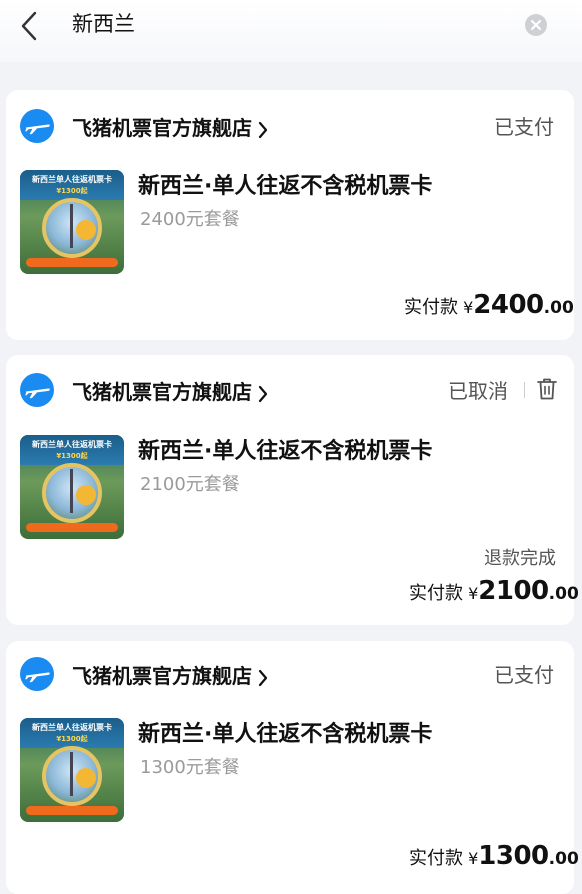 This screenshot has width=582, height=894. Describe the element at coordinates (513, 856) in the screenshot. I see `price-integer: 1300` at that location.